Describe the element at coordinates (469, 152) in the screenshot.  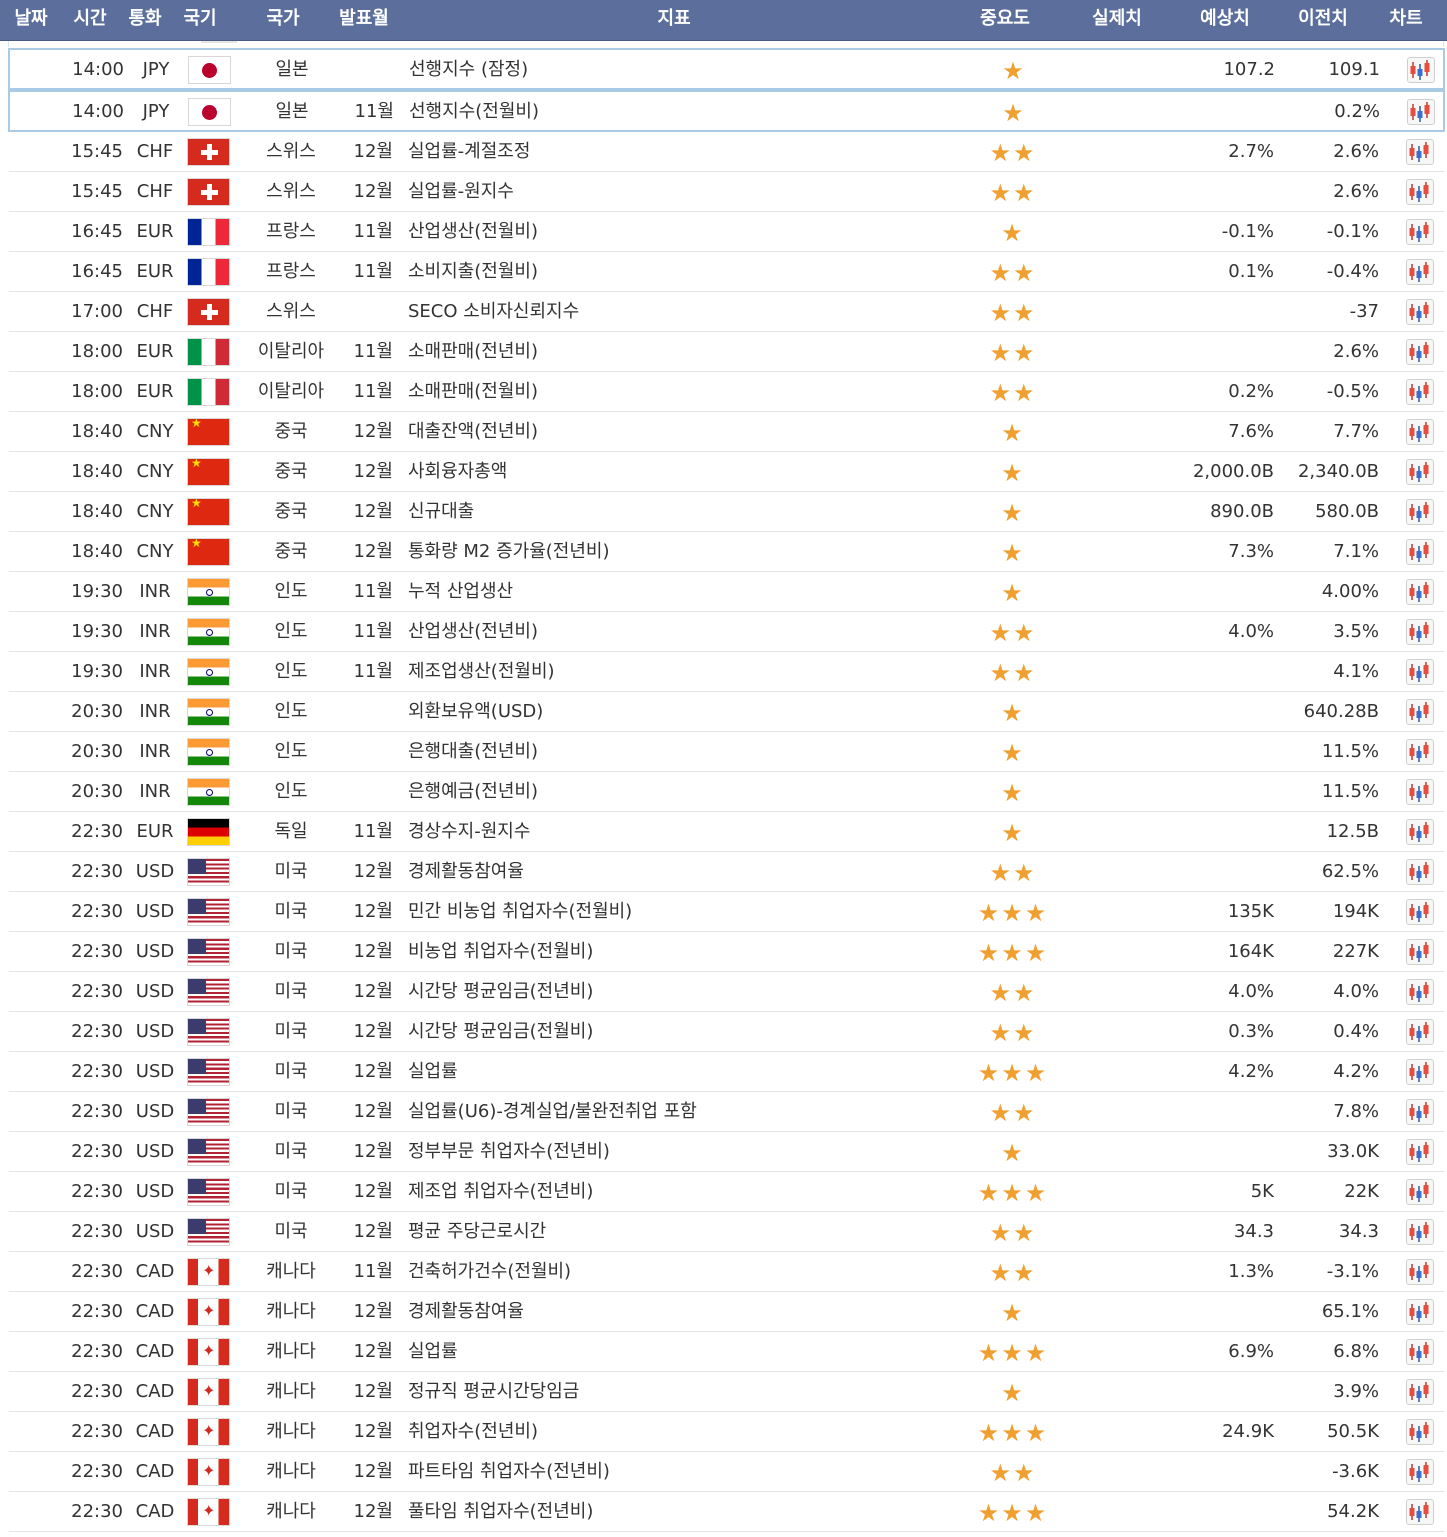
I see `indicator-cell: 실업률-계절조정` at that location.